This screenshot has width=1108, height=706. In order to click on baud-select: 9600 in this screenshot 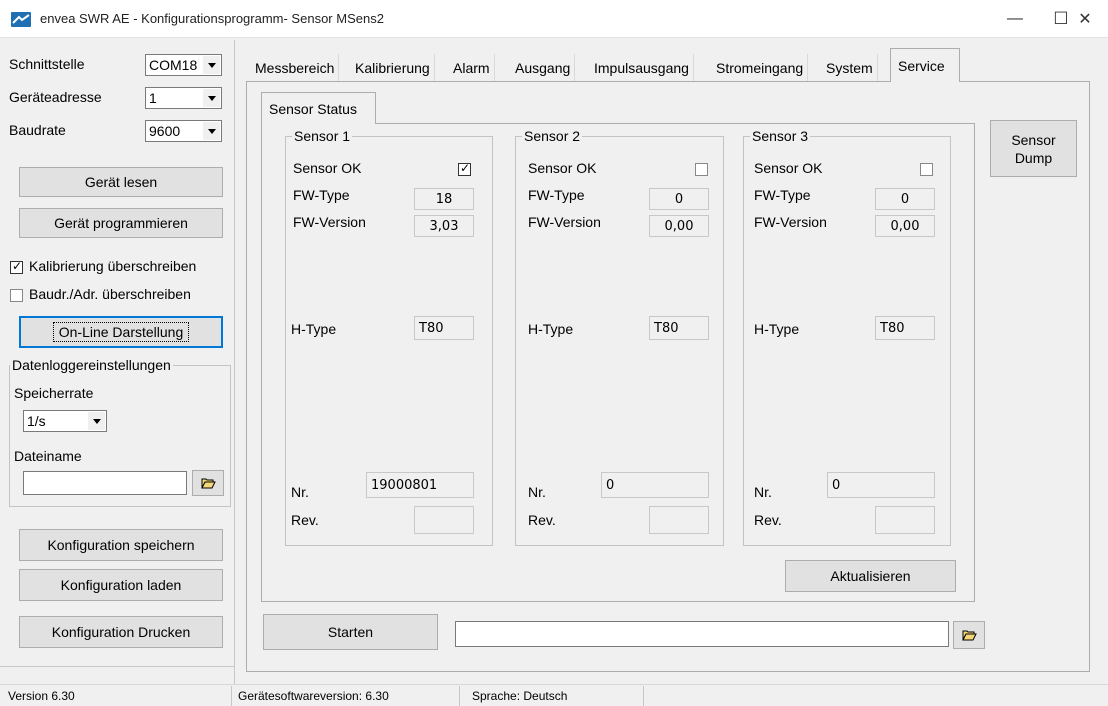, I will do `click(183, 131)`.